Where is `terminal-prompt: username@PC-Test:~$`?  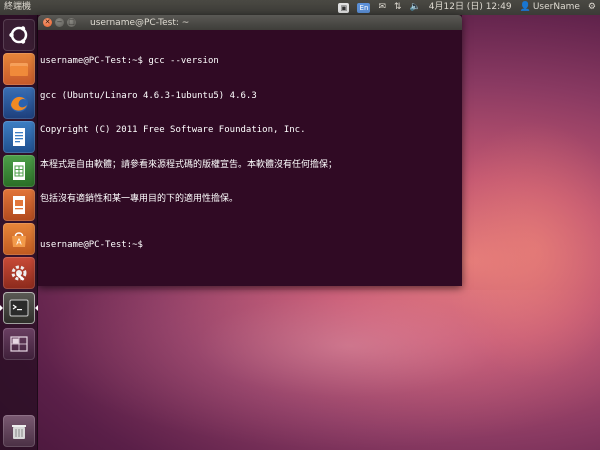
terminal-prompt: username@PC-Test:~$ is located at coordinates (250, 246).